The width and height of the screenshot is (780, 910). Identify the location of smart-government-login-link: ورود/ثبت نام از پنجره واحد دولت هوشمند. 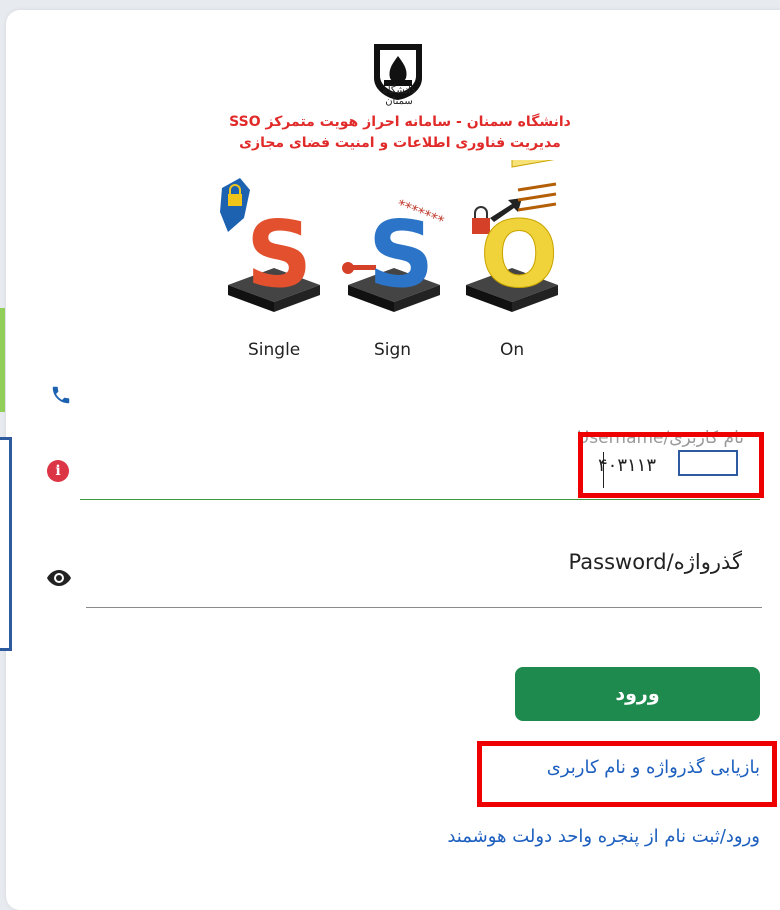
(555, 836).